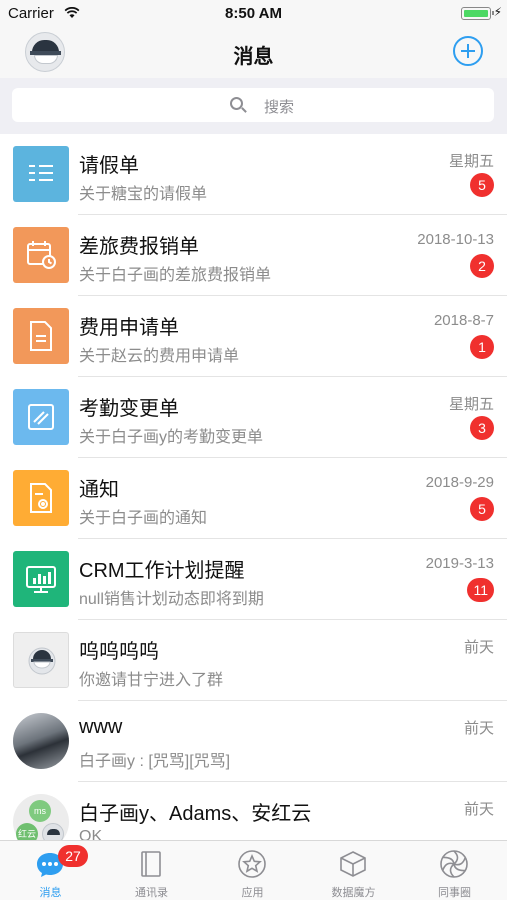  I want to click on item-title: 费用申请单, so click(129, 328).